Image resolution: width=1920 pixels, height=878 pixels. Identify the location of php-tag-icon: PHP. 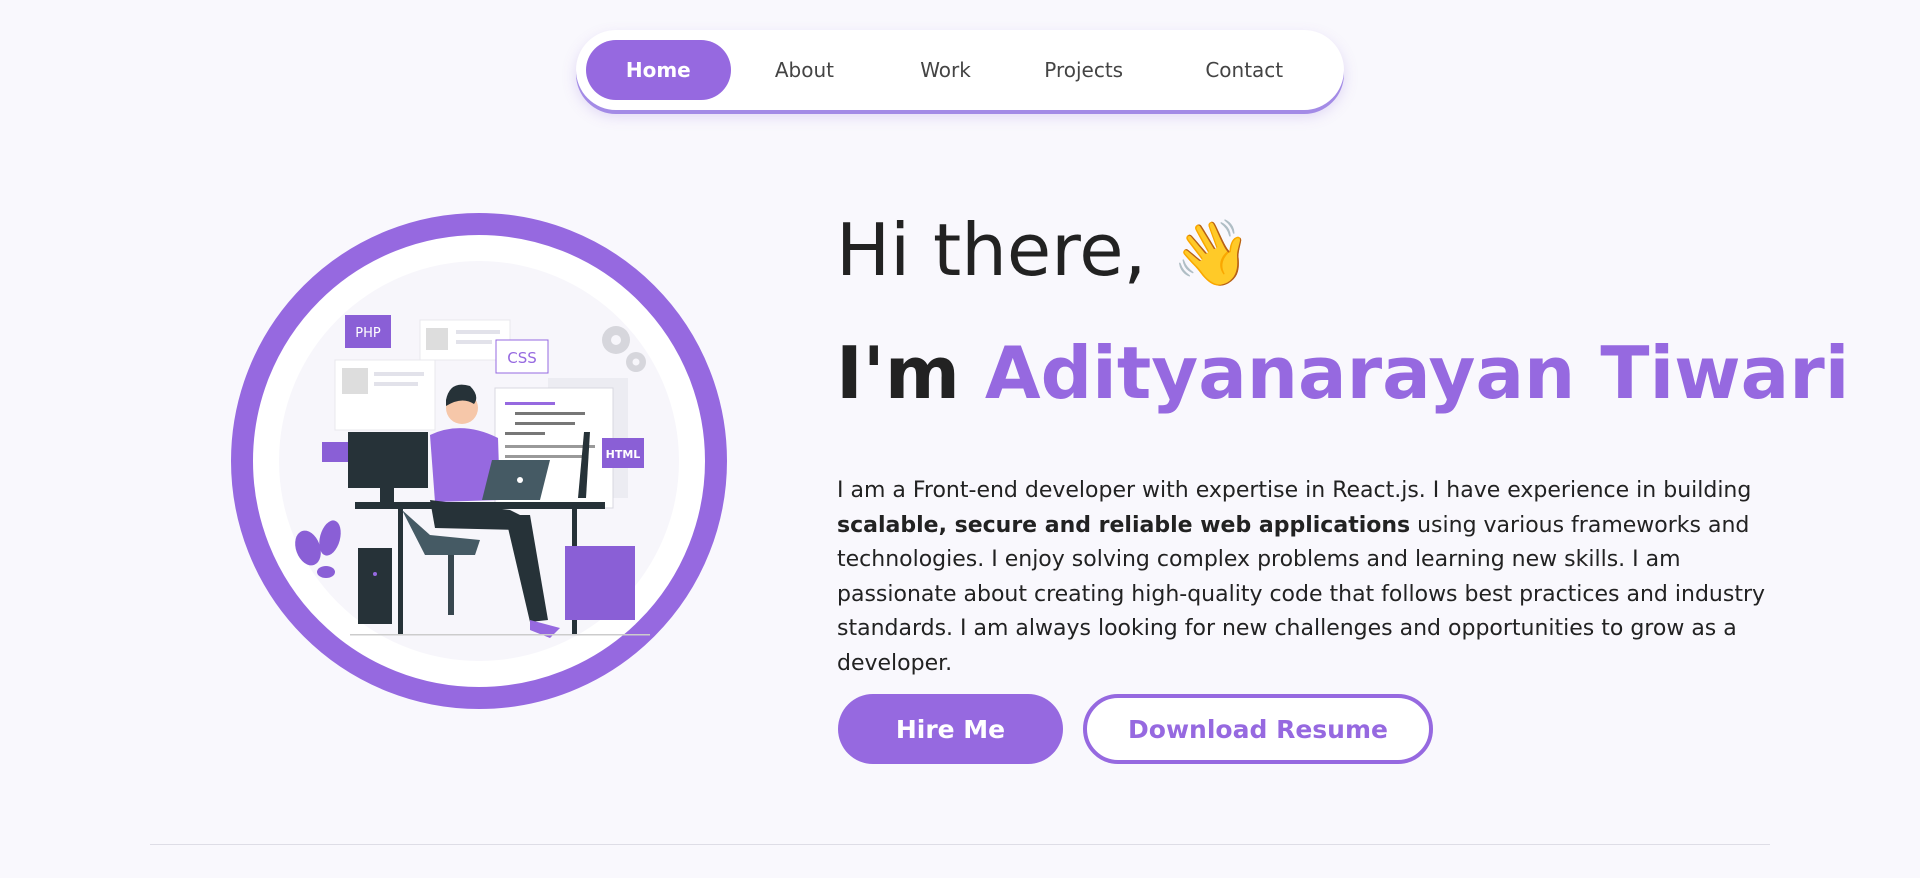
(368, 331).